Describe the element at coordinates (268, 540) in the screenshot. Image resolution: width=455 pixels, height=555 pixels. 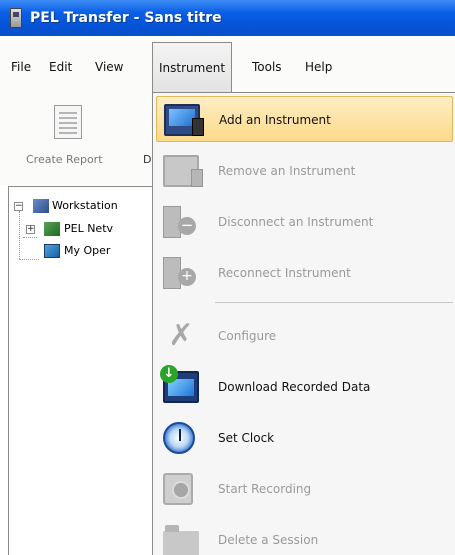
I see `menu-item-label: Delete a Session` at that location.